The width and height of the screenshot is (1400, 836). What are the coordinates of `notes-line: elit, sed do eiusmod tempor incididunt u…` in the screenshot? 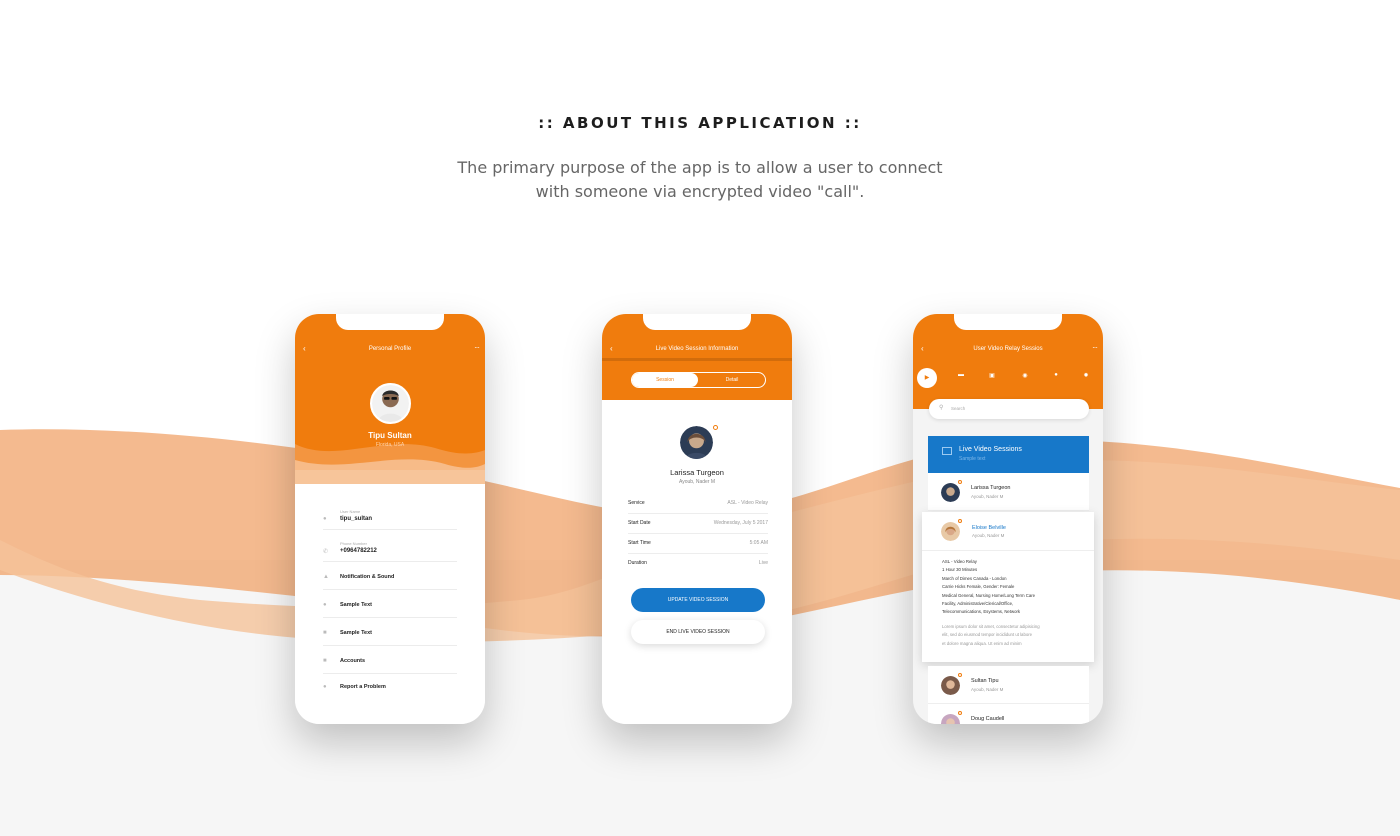 It's located at (987, 635).